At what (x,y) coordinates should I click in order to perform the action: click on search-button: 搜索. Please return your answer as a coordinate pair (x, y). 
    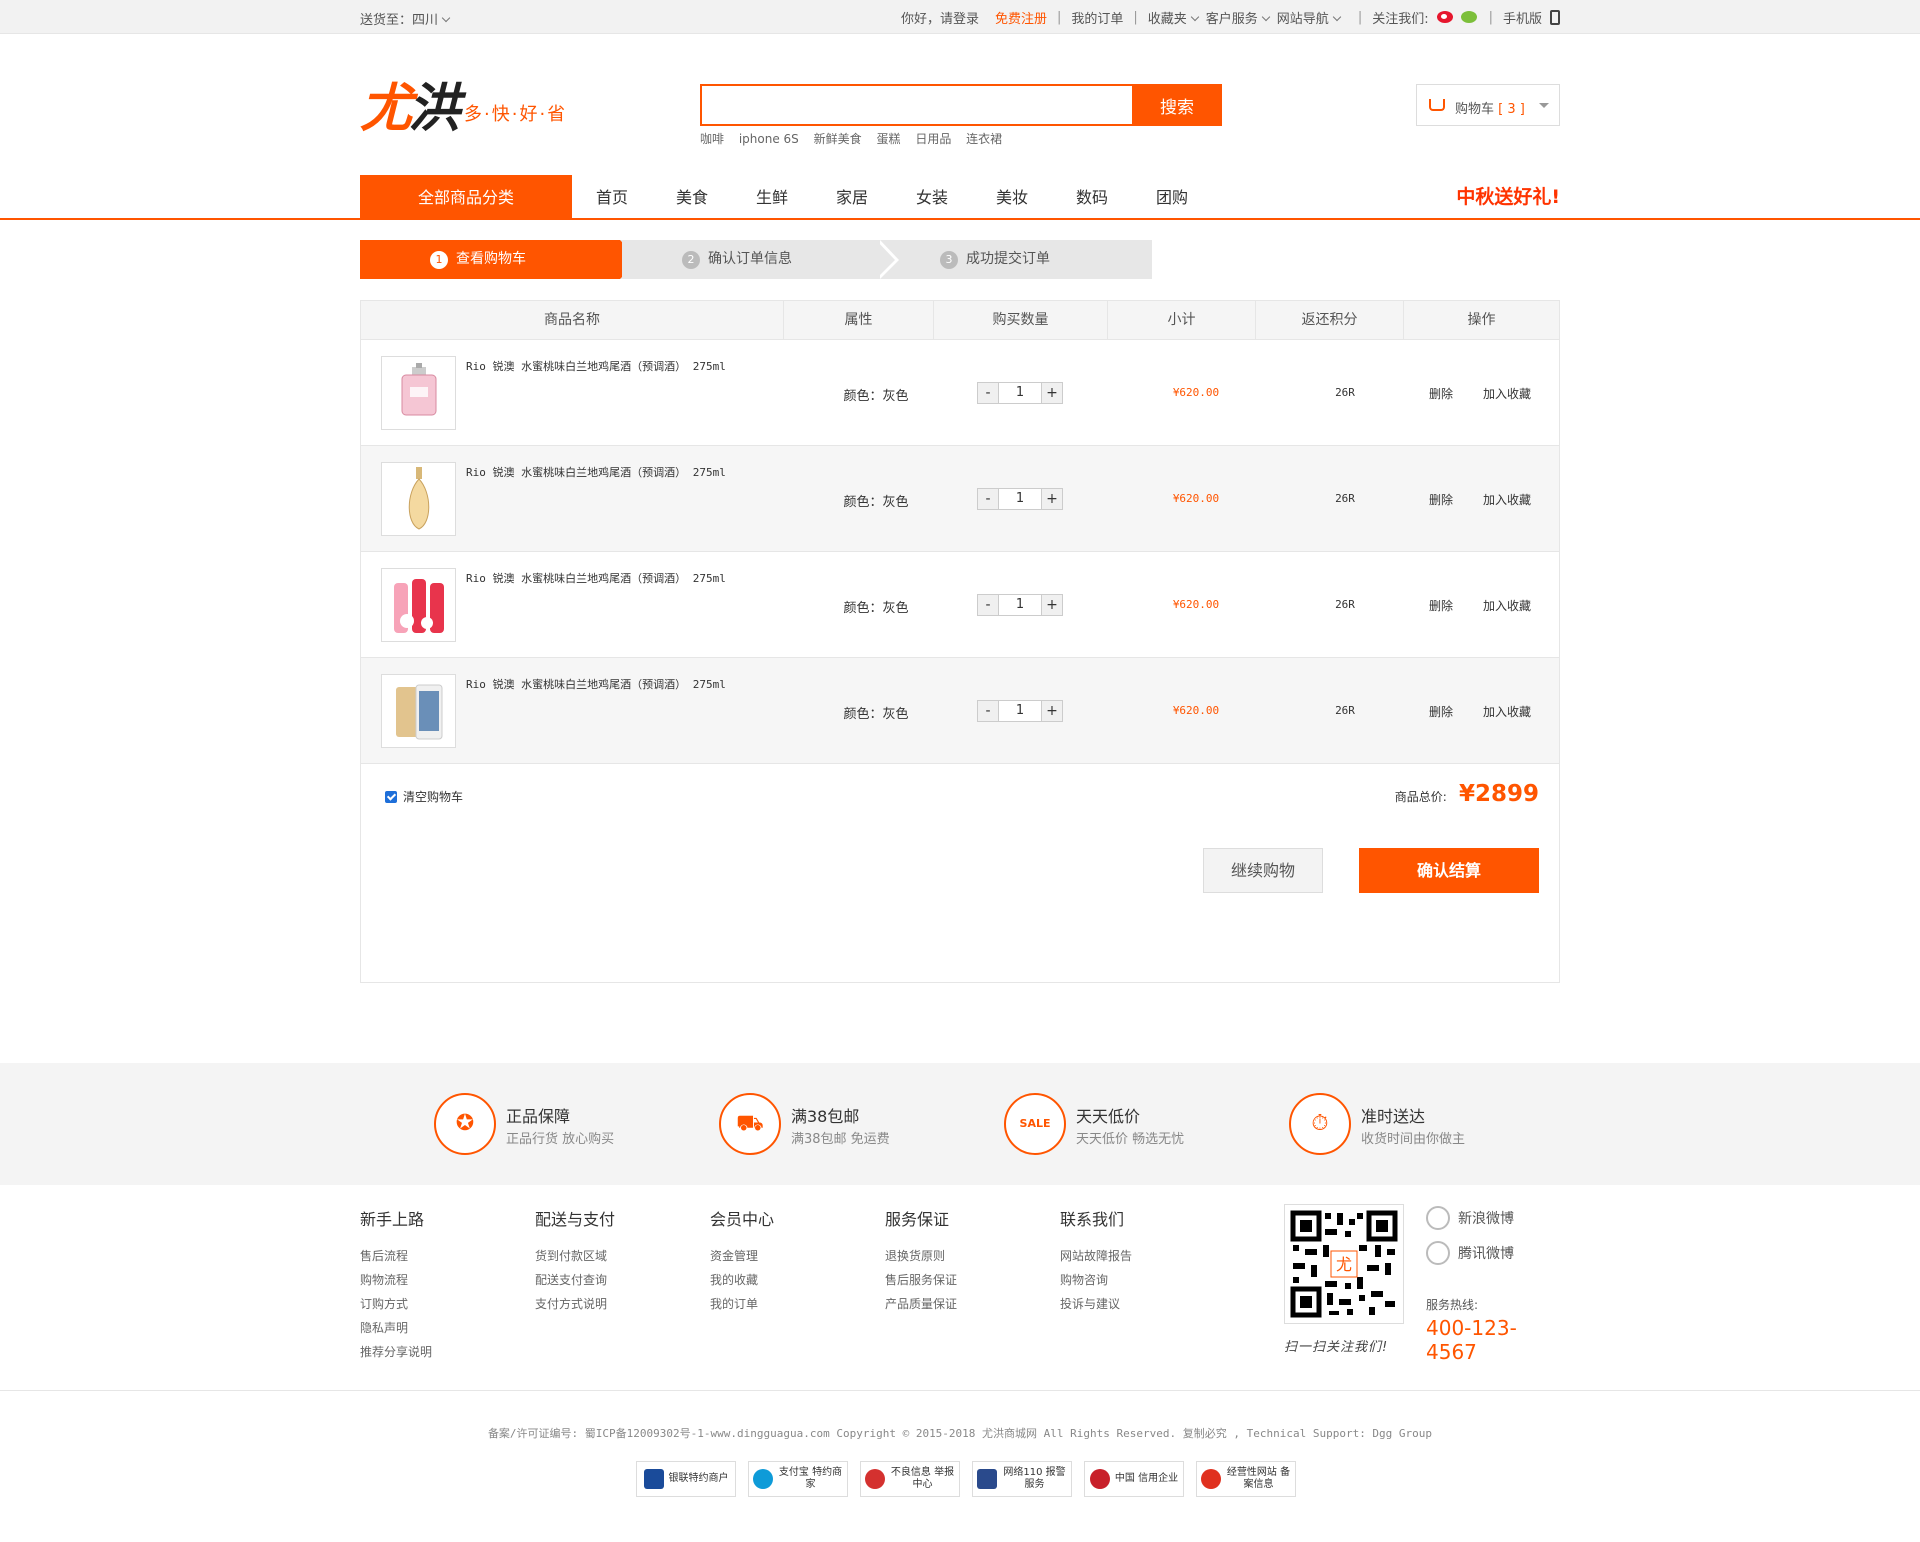
    Looking at the image, I should click on (1177, 105).